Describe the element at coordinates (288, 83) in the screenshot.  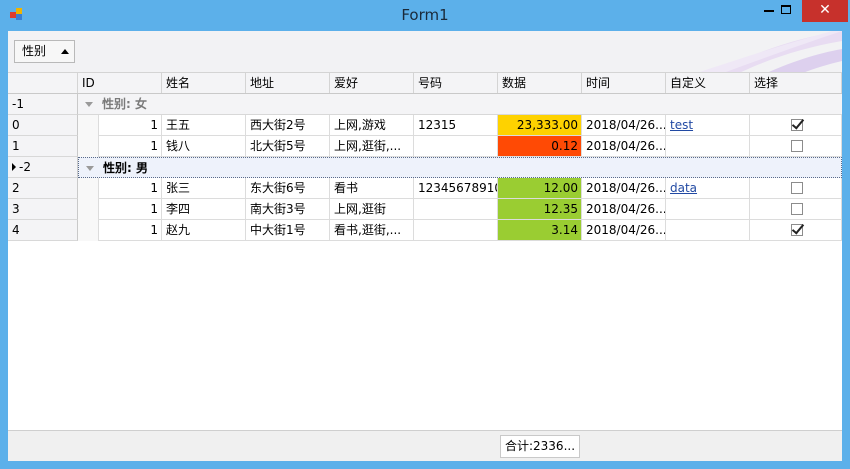
I see `column-header-address: 地址` at that location.